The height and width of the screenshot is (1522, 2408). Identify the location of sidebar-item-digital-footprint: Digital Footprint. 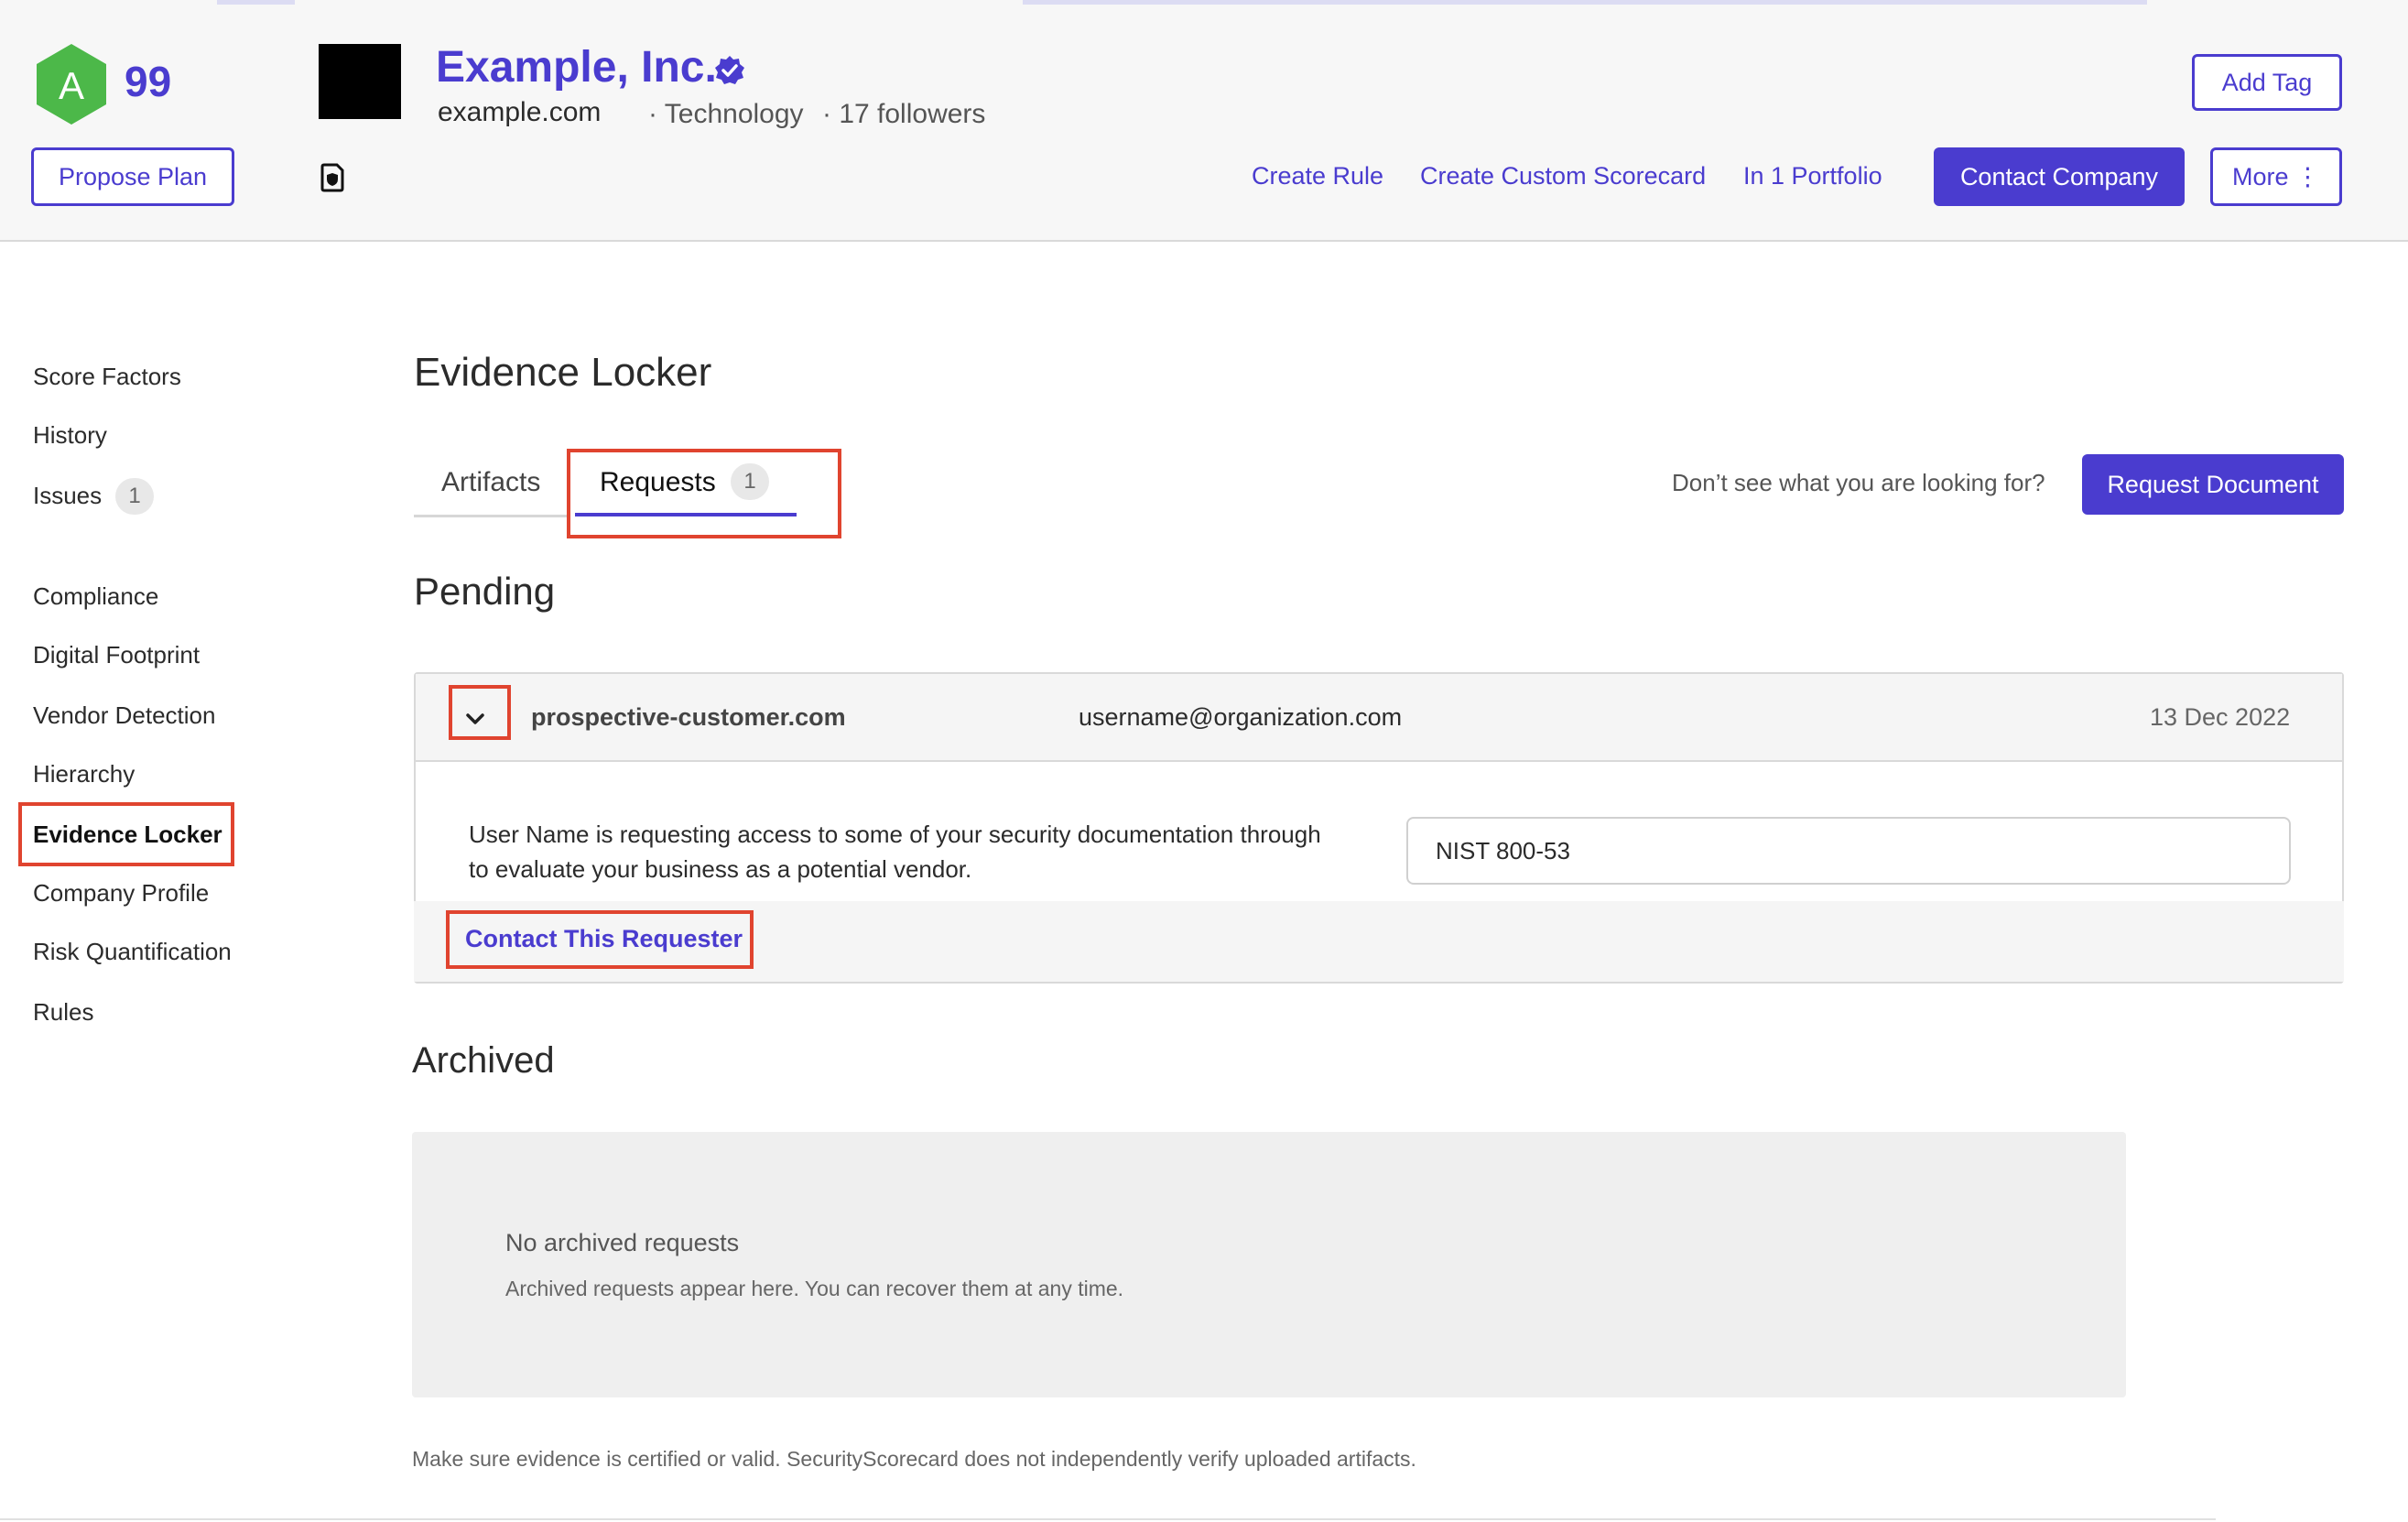
(116, 655).